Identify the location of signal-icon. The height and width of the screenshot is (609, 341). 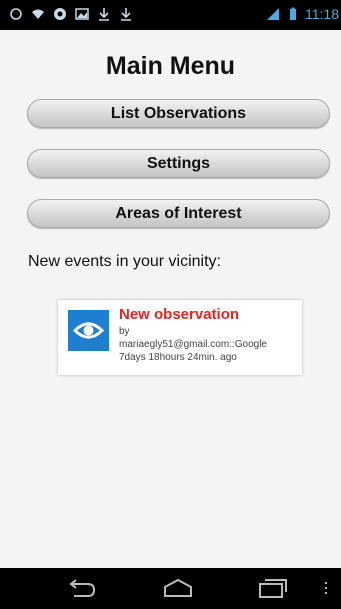
(273, 14).